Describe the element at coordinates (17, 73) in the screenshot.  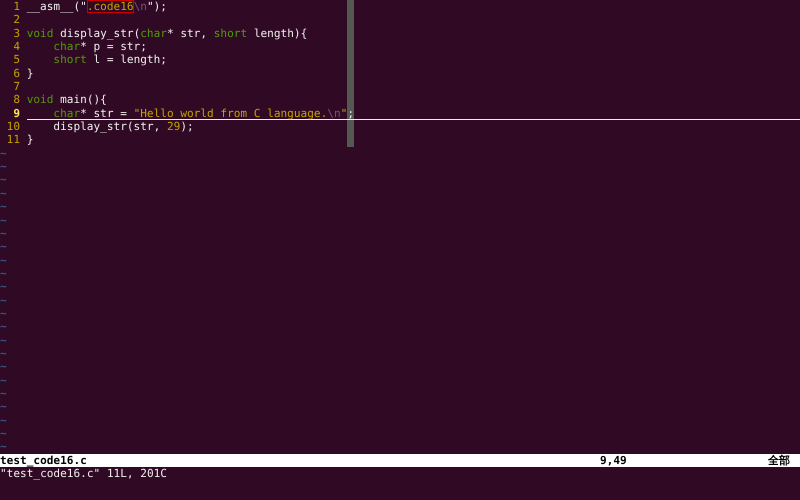
I see `line-number: 6` at that location.